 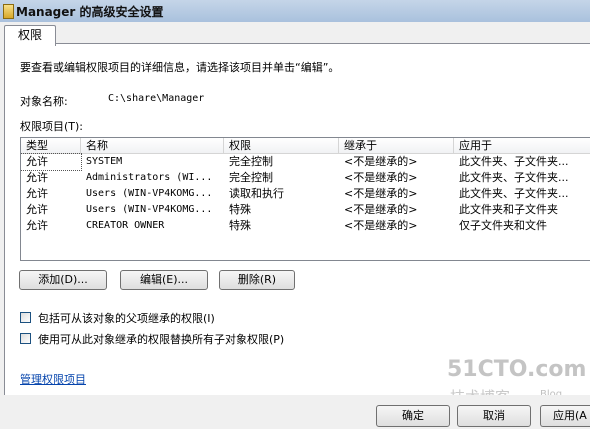 I want to click on table-row: 允许 CREATOR OWNER 特殊 <不是继承的> 仅子文件夹和文件, so click(x=305, y=226).